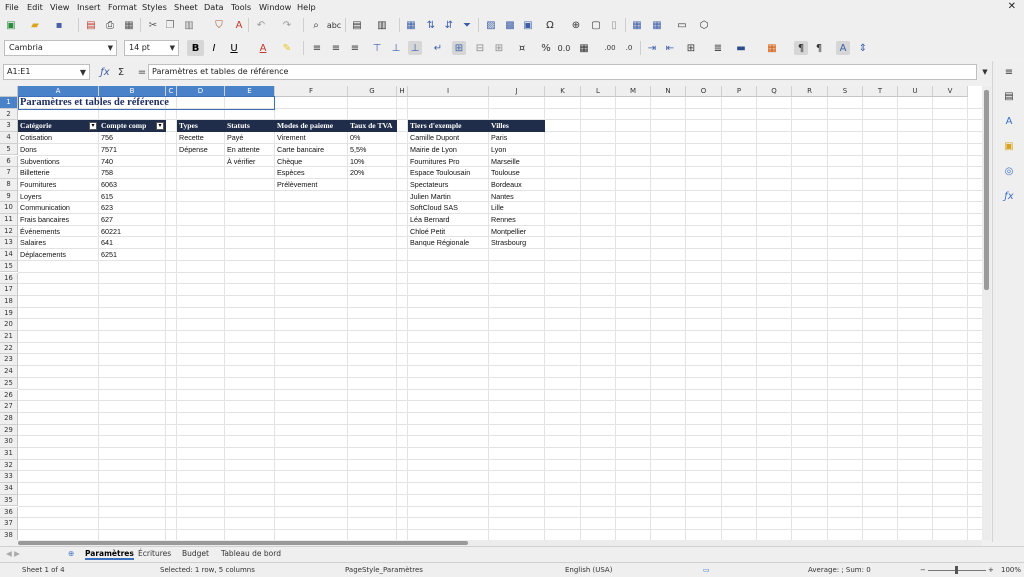 The width and height of the screenshot is (1024, 577). I want to click on cell-statut: En attente, so click(250, 150).